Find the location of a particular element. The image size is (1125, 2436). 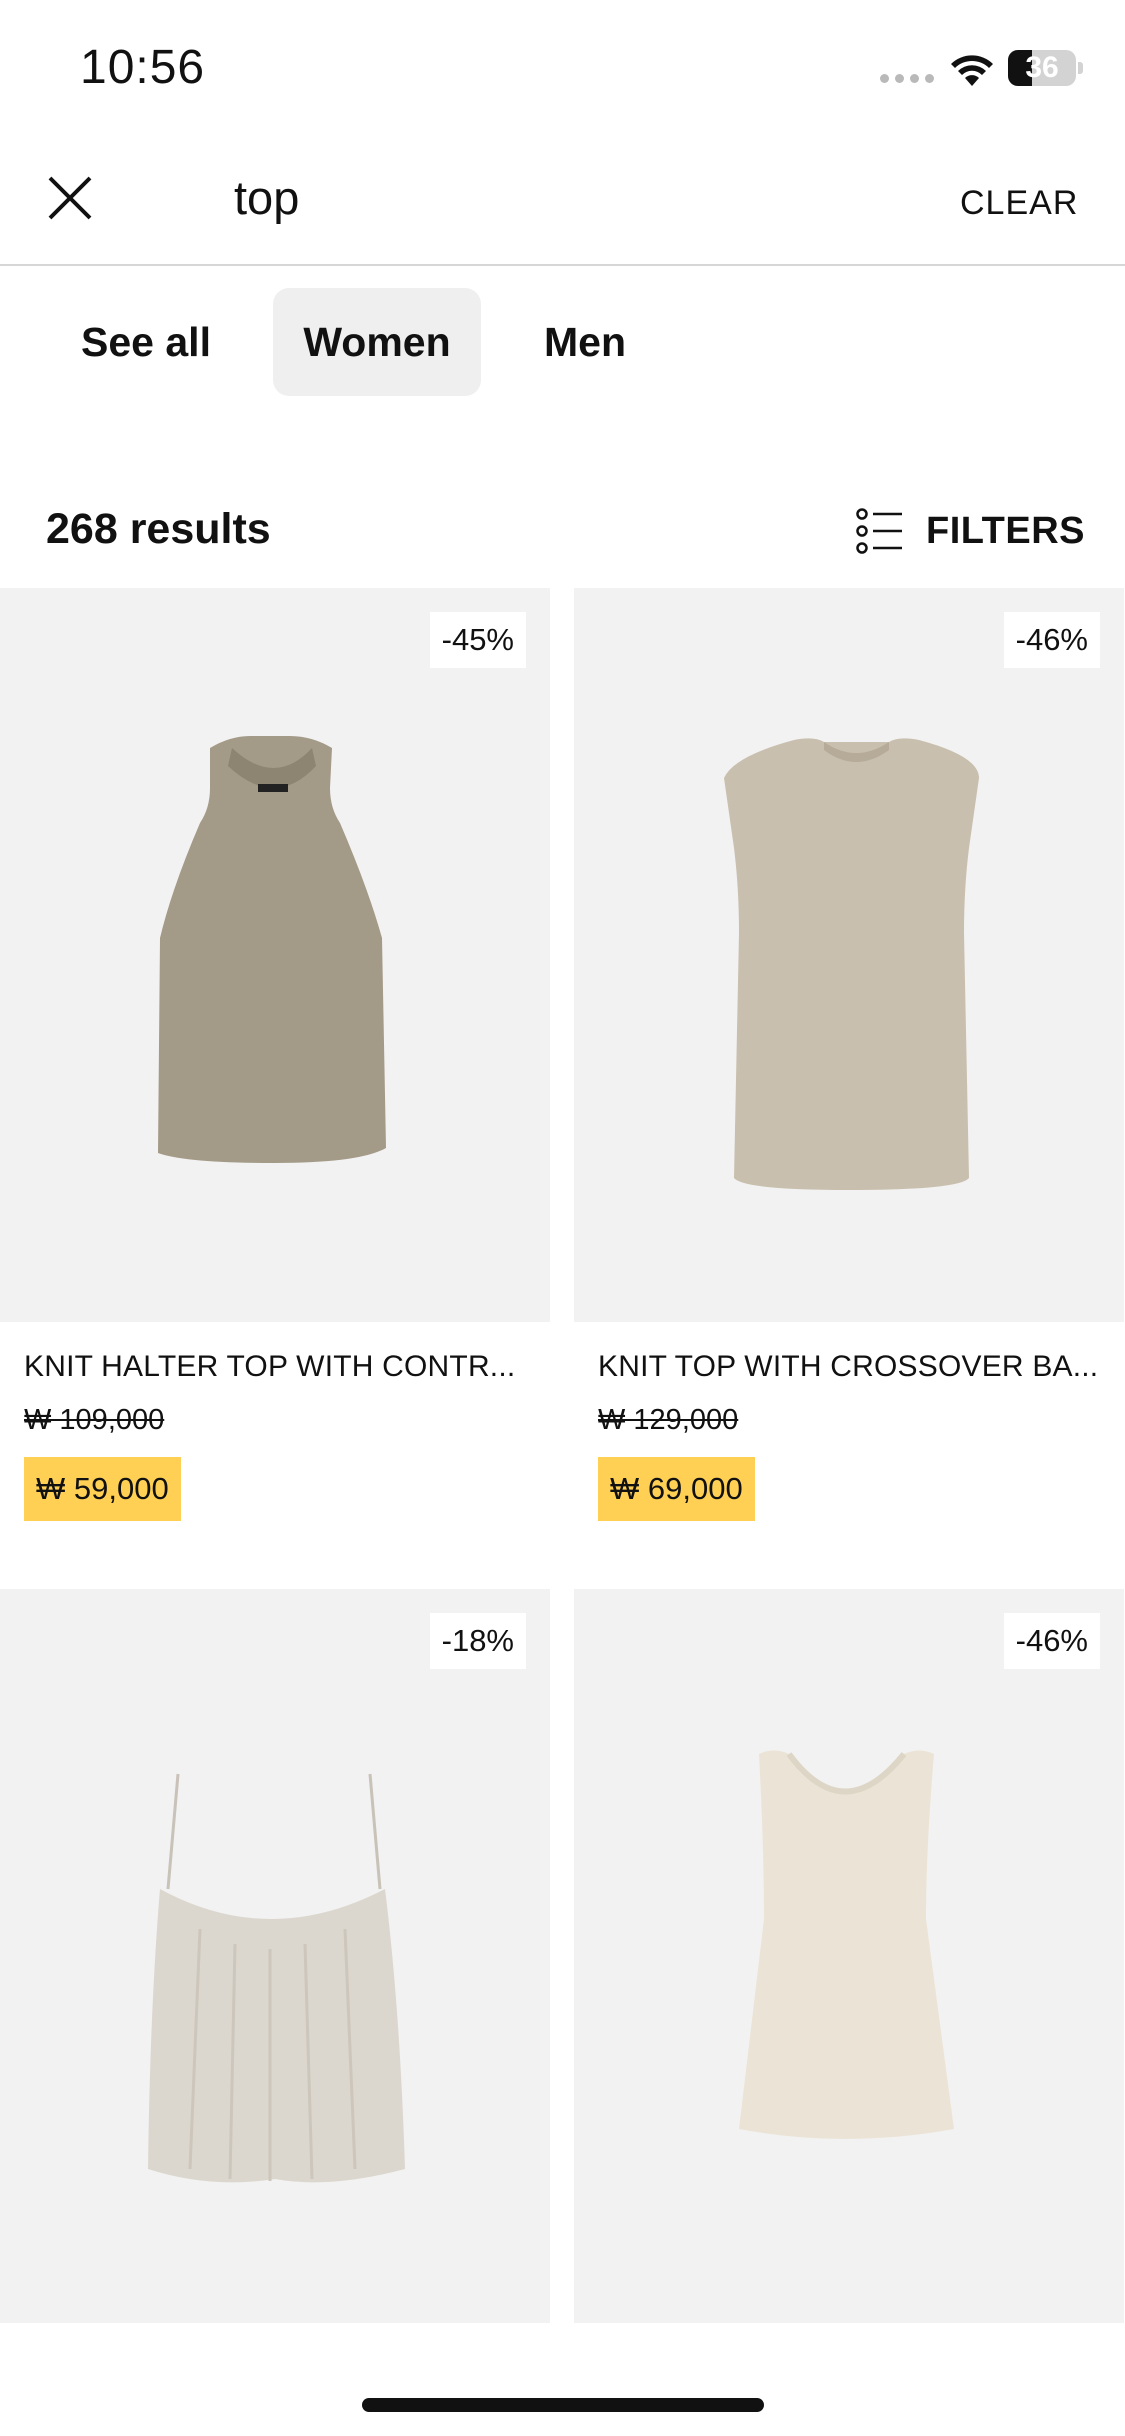

filters-button: FILTERS is located at coordinates (970, 531).